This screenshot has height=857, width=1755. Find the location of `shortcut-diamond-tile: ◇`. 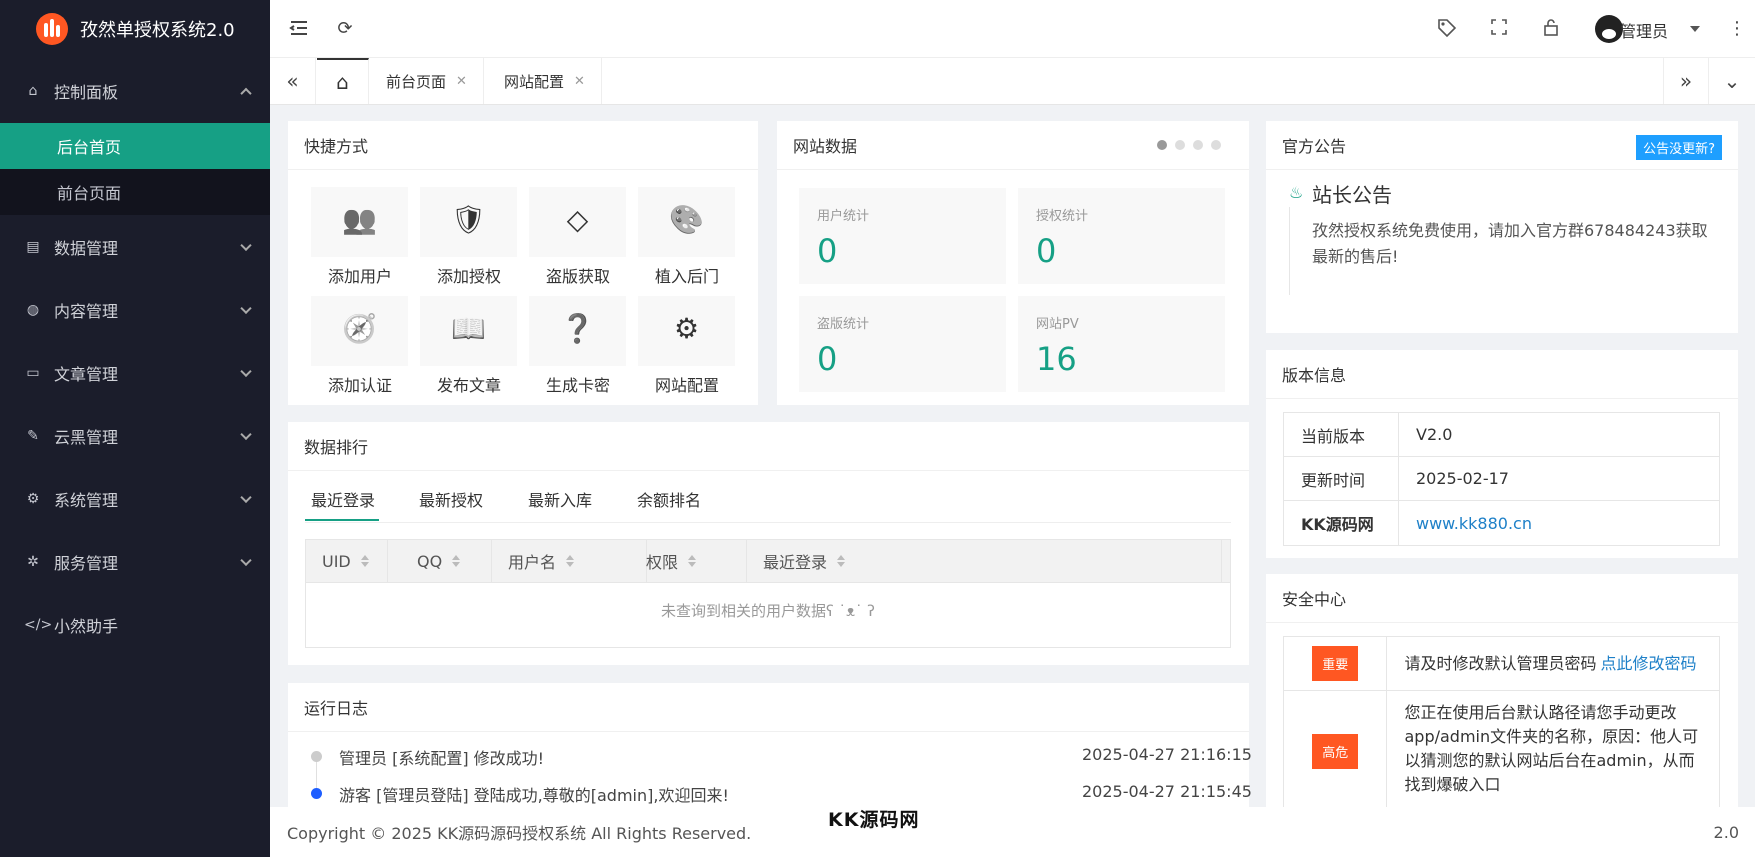

shortcut-diamond-tile: ◇ is located at coordinates (577, 222).